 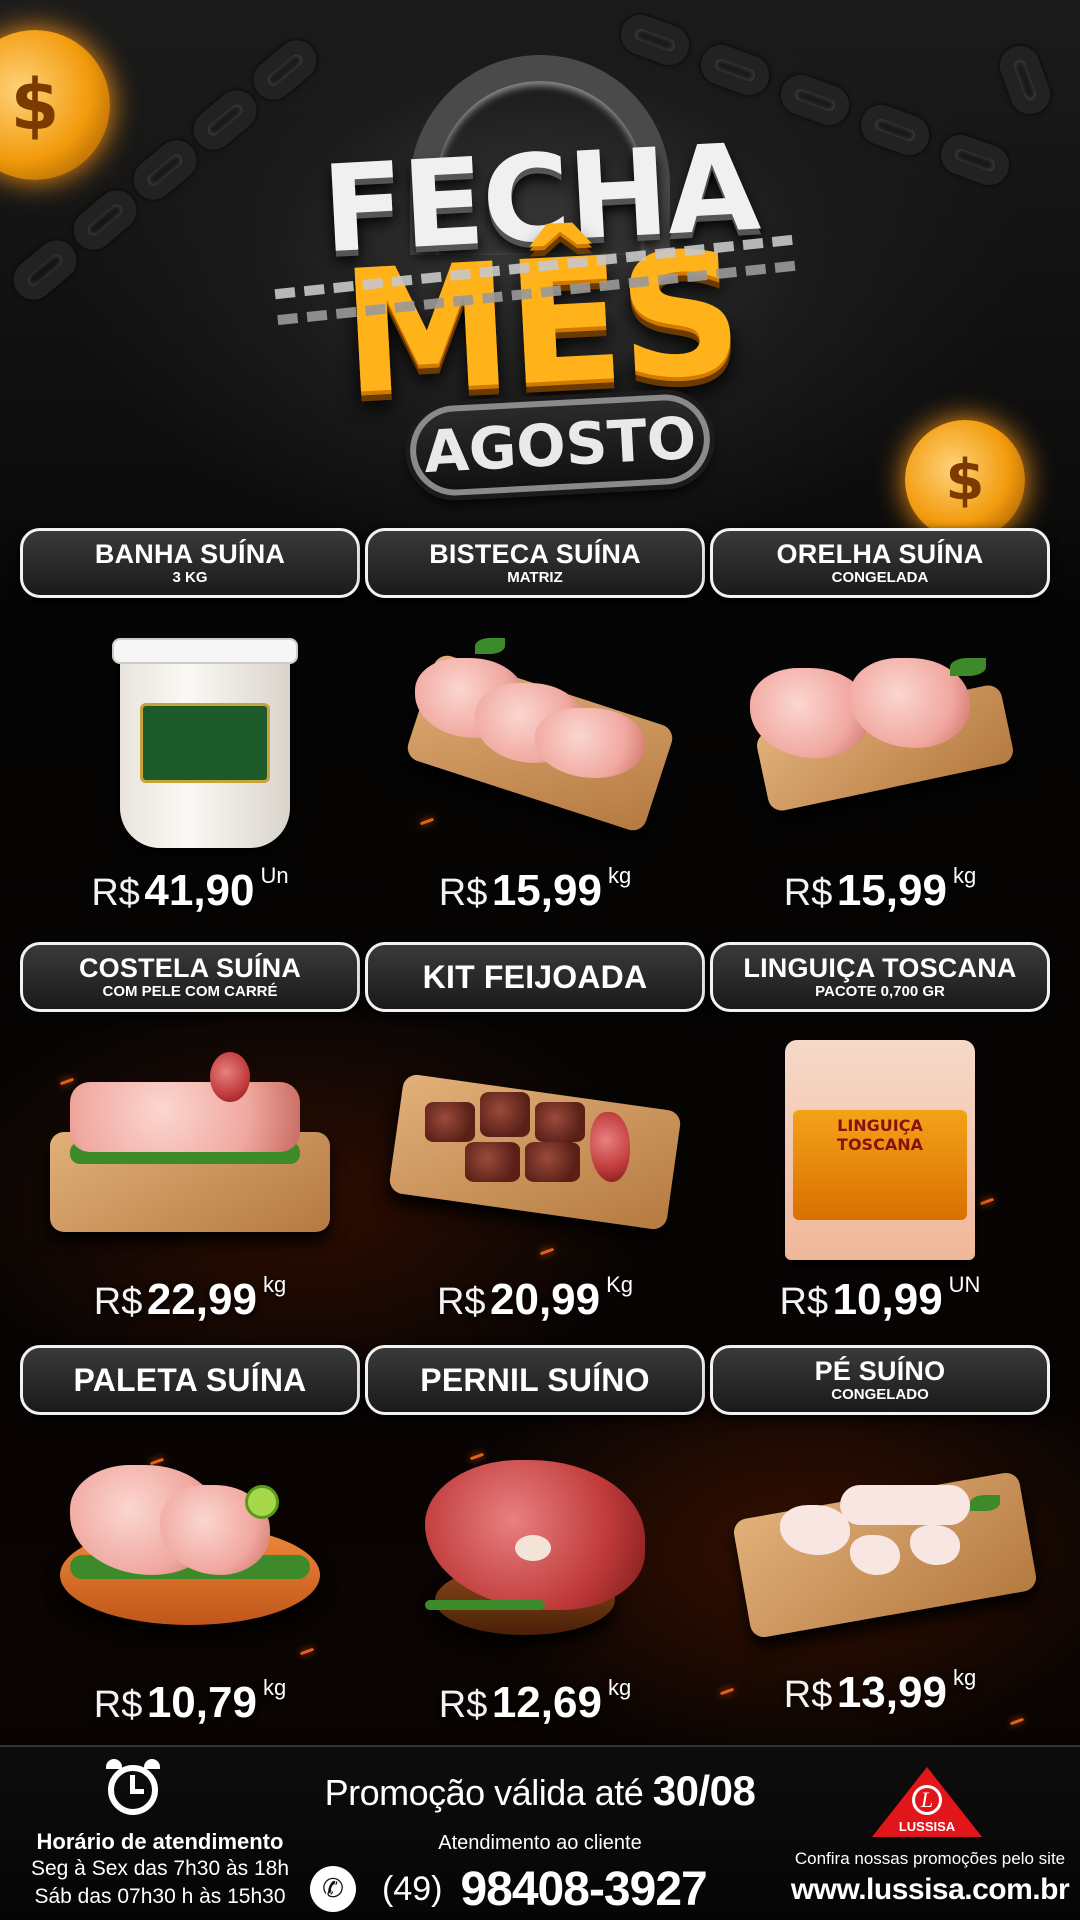 What do you see at coordinates (930, 1858) in the screenshot?
I see `site-cta: Confira nossas promoções pelo site` at bounding box center [930, 1858].